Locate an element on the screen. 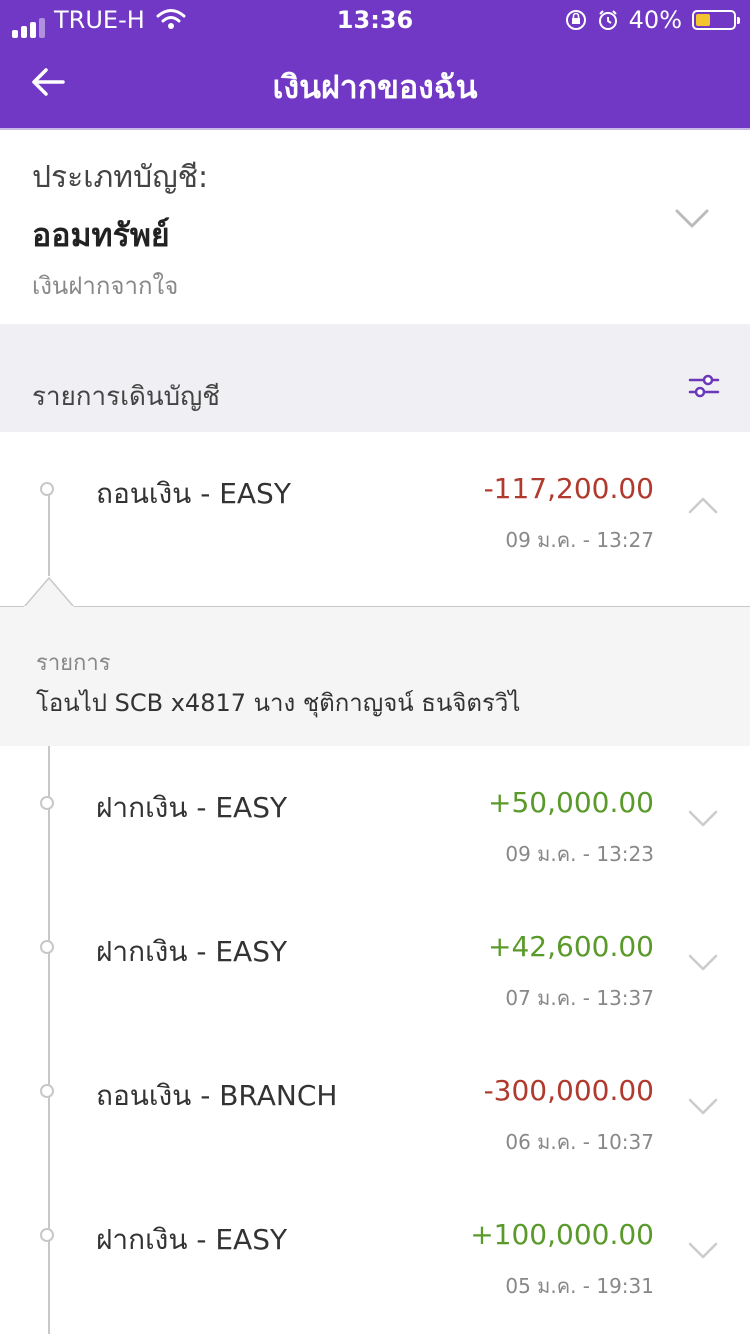 This screenshot has height=1334, width=750. transaction-date: 09 ม.ค. - 13:23 is located at coordinates (579, 854).